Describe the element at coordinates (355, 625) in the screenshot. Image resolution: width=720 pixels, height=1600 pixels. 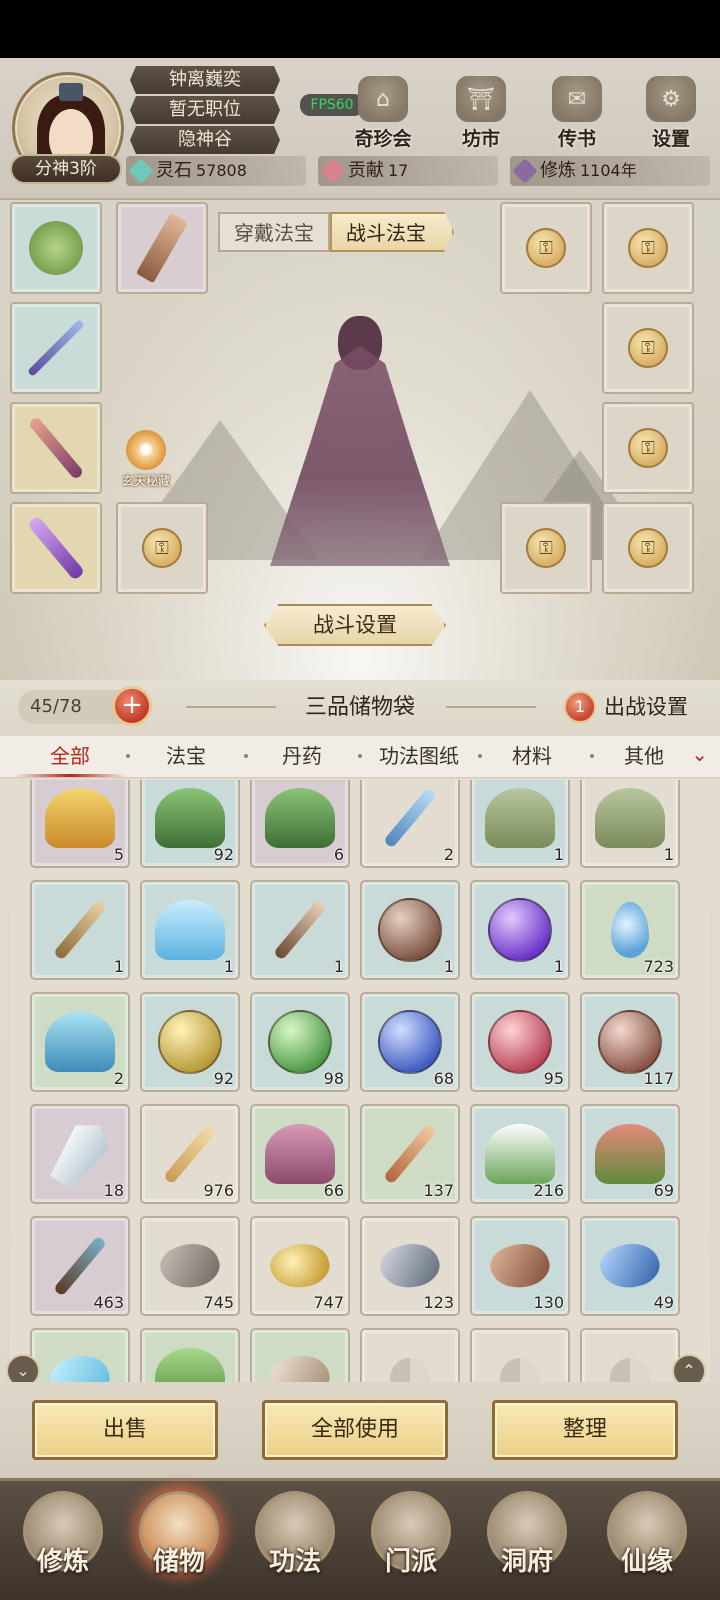
I see `battle-settings-button: 战斗设置` at that location.